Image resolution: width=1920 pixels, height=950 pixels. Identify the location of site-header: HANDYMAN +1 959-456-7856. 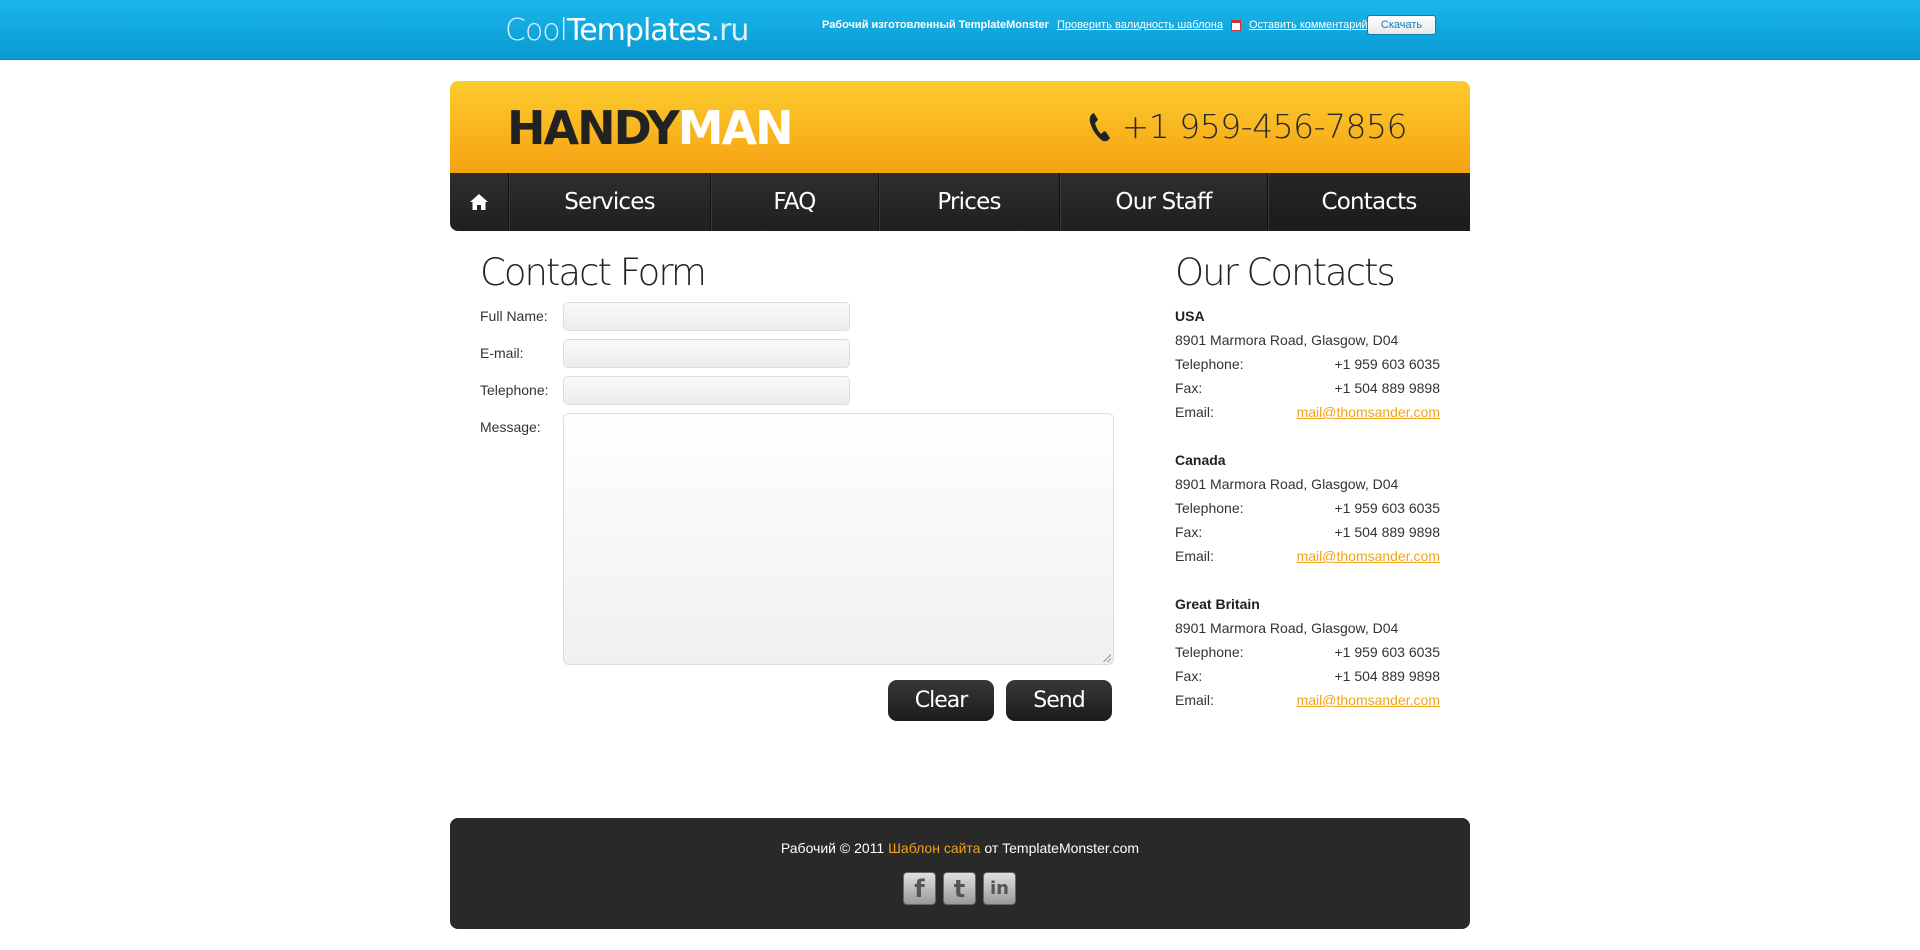
(960, 127).